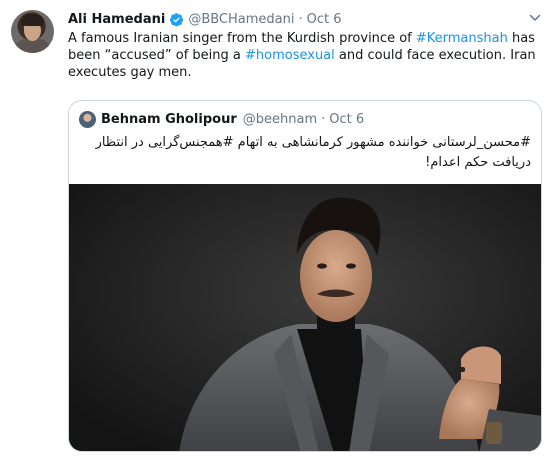 The height and width of the screenshot is (463, 553). Describe the element at coordinates (169, 119) in the screenshot. I see `quoted-author-name: Behnam Gholipour` at that location.